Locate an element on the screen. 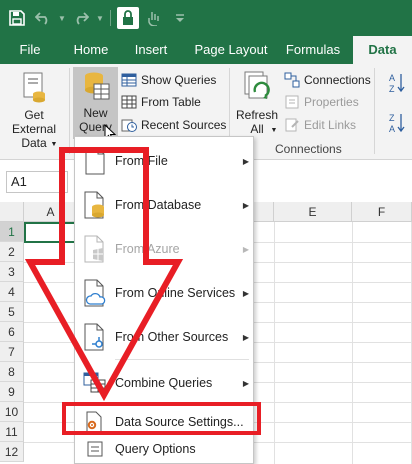 This screenshot has width=412, height=464. database-icon is located at coordinates (94, 205).